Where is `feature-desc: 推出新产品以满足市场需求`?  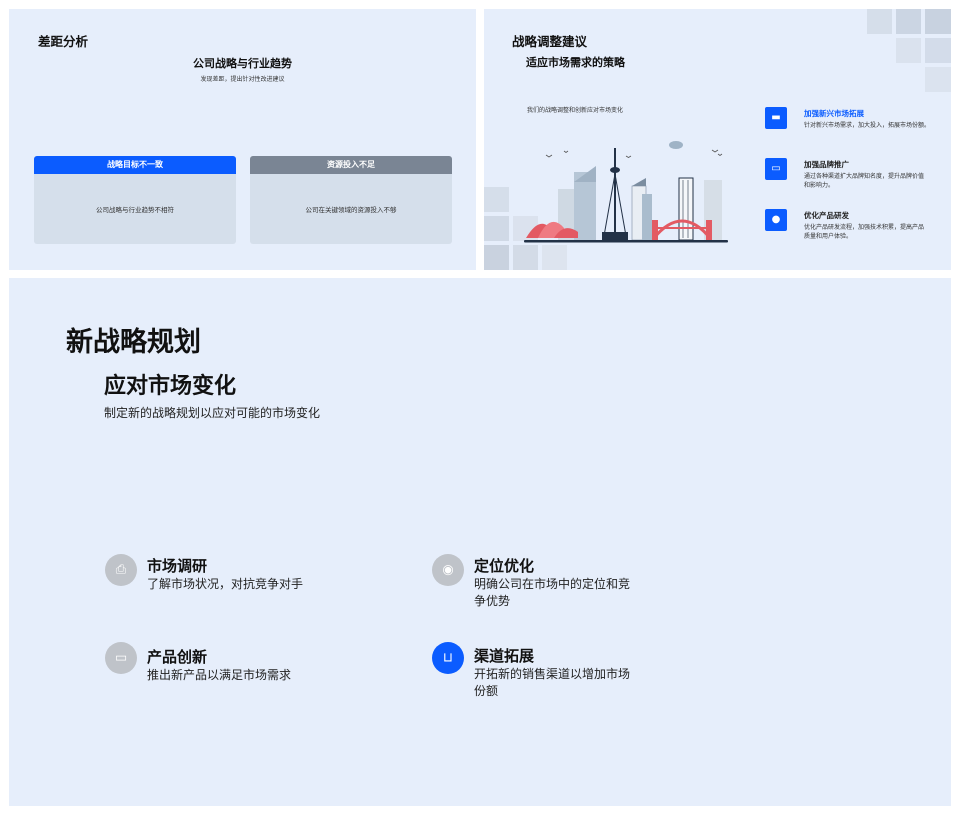
feature-desc: 推出新产品以满足市场需求 is located at coordinates (219, 675).